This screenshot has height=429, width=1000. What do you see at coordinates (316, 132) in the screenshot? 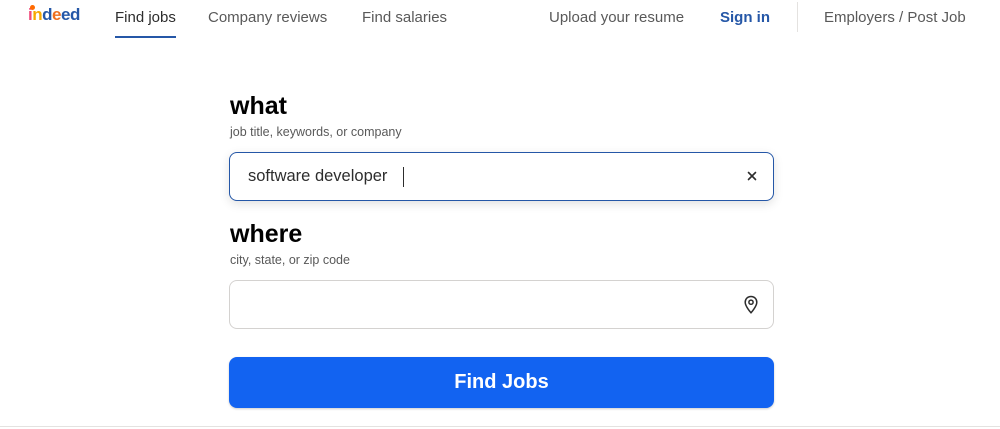
I see `what-hint: job title, keywords, or company` at bounding box center [316, 132].